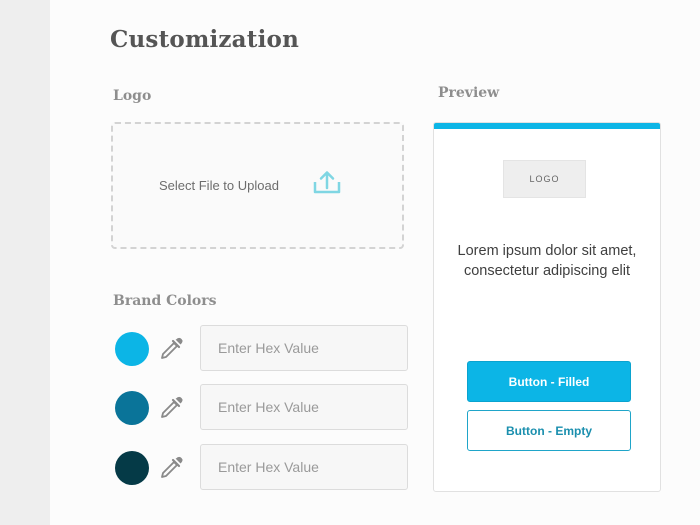  What do you see at coordinates (165, 301) in the screenshot?
I see `brand-colors-label: Brand Colors` at bounding box center [165, 301].